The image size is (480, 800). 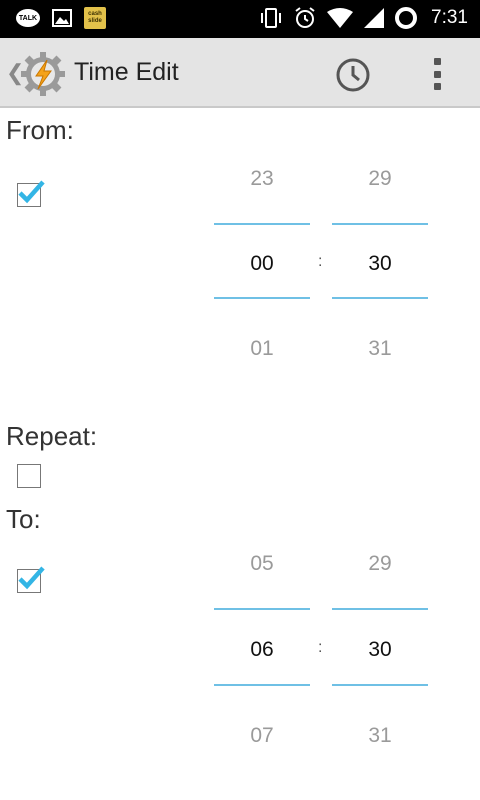 What do you see at coordinates (437, 74) in the screenshot?
I see `overflow-menu-icon` at bounding box center [437, 74].